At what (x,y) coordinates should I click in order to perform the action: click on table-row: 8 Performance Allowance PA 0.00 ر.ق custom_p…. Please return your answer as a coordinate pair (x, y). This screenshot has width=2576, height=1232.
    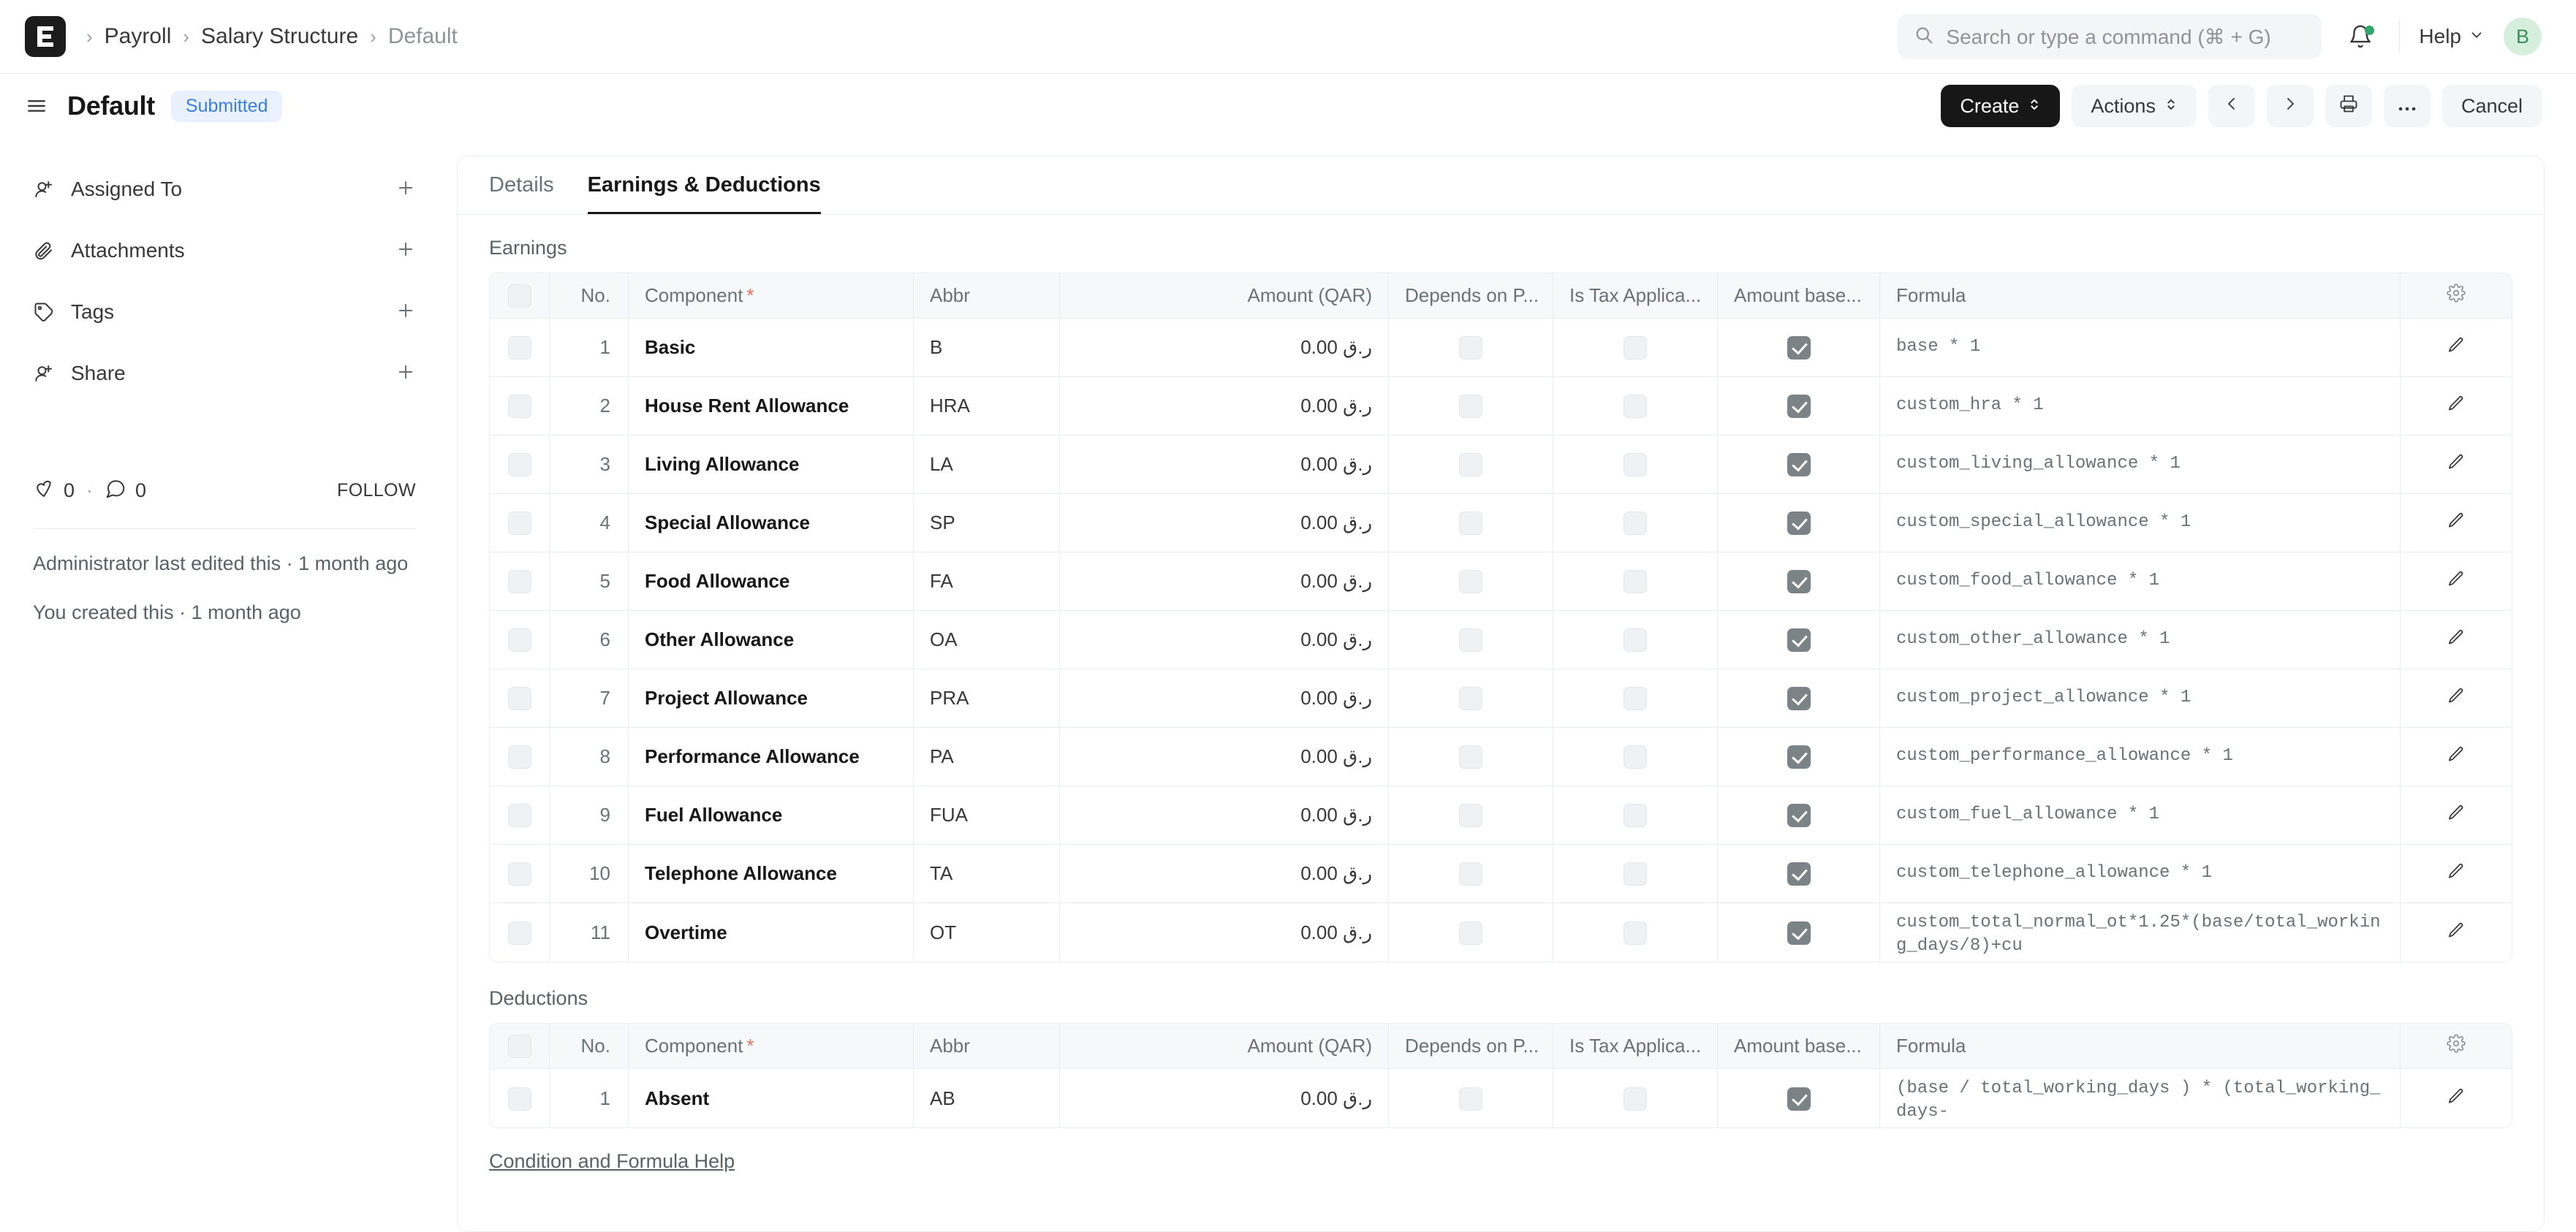
    Looking at the image, I should click on (1501, 757).